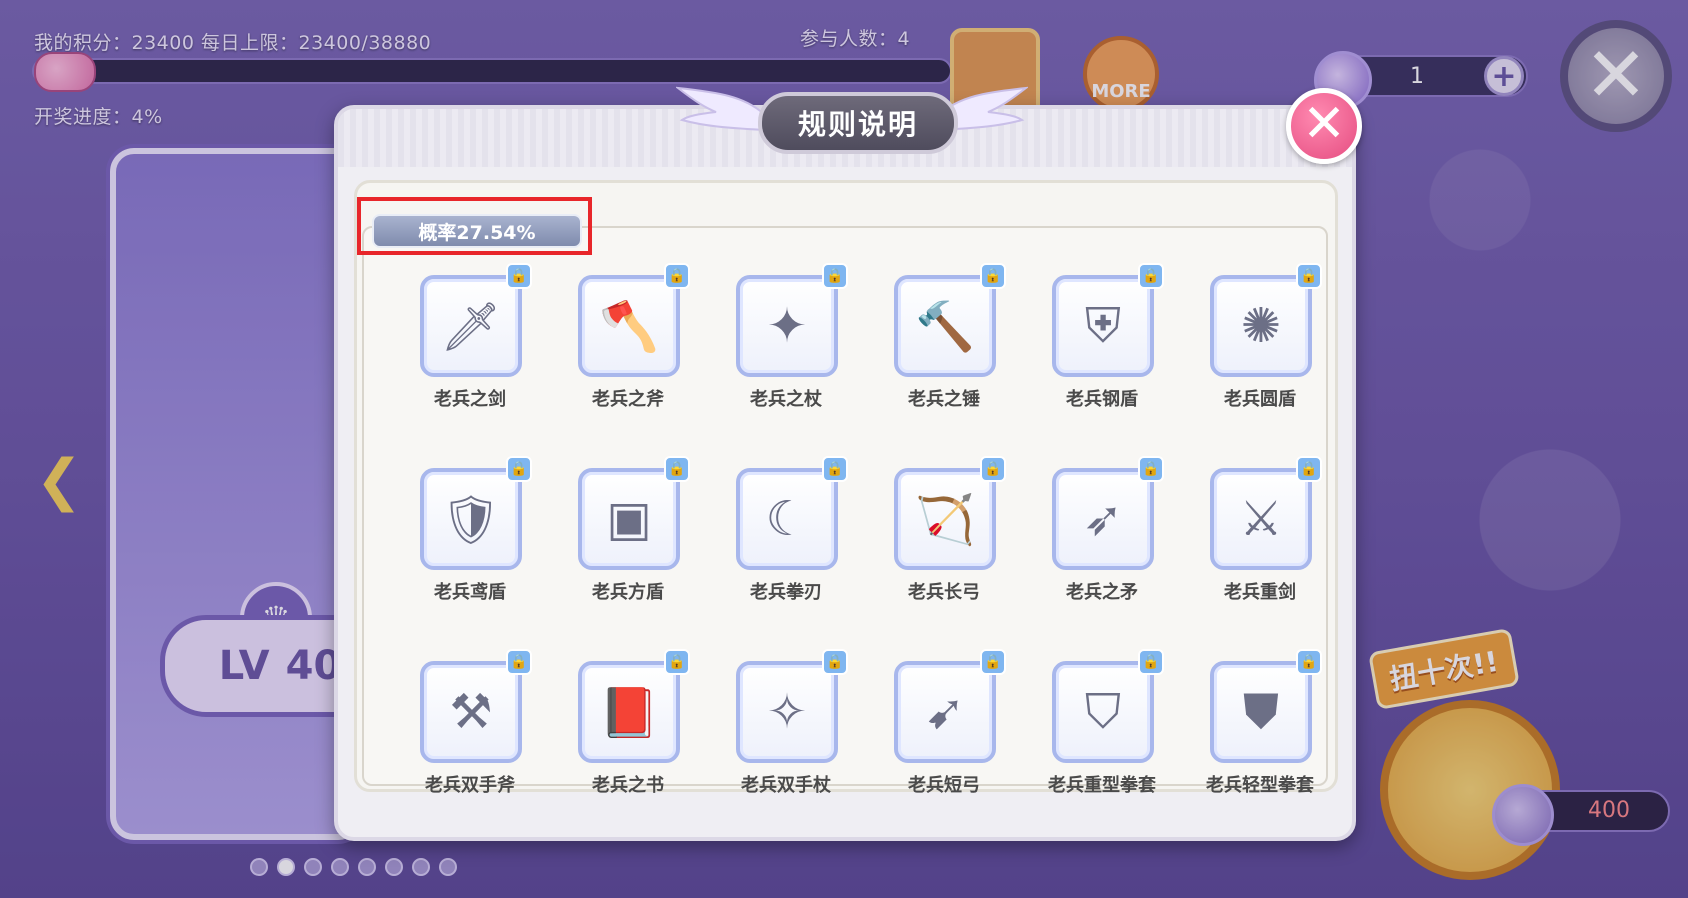 The width and height of the screenshot is (1688, 898). What do you see at coordinates (629, 712) in the screenshot?
I see `book-icon: 📕` at bounding box center [629, 712].